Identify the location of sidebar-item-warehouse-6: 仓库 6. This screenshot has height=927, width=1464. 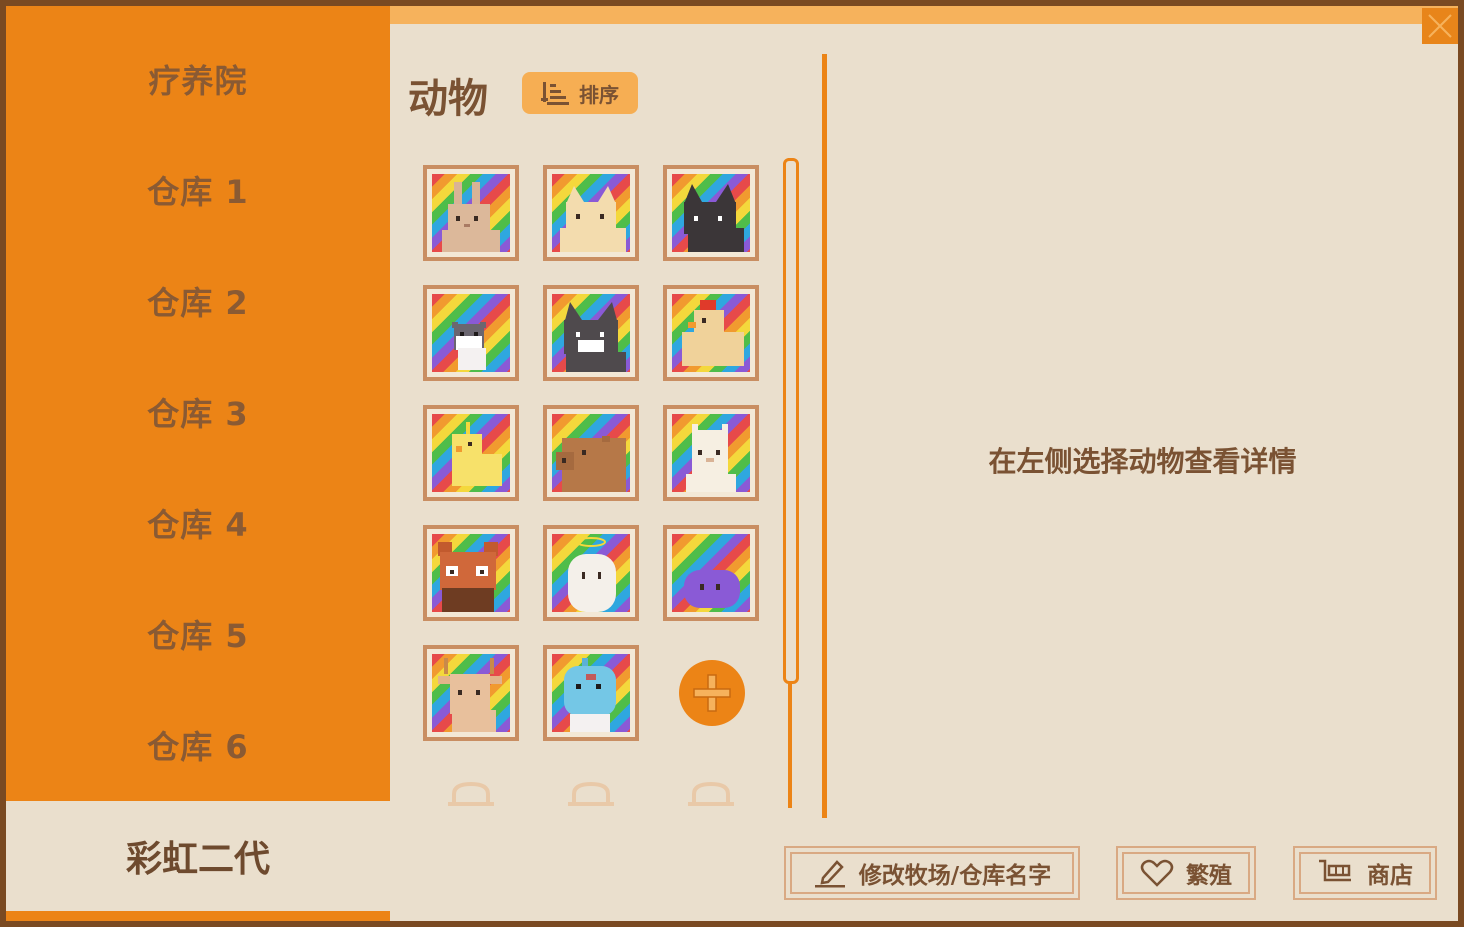
(198, 745).